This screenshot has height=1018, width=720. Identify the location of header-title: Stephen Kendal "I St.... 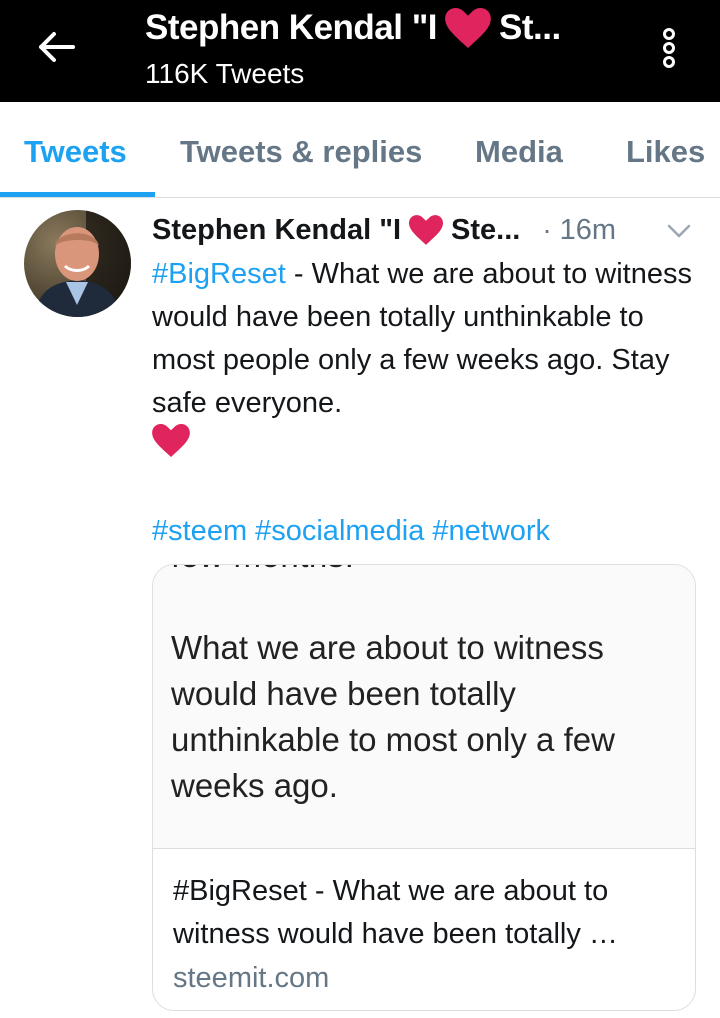
(353, 28).